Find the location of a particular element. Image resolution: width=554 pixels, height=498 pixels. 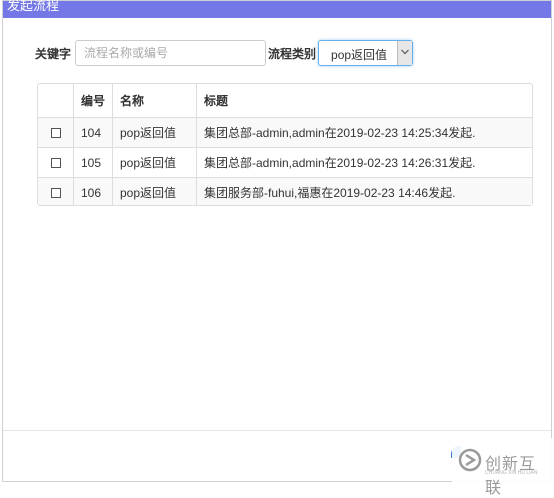

column-header-title: 标题 is located at coordinates (364, 100).